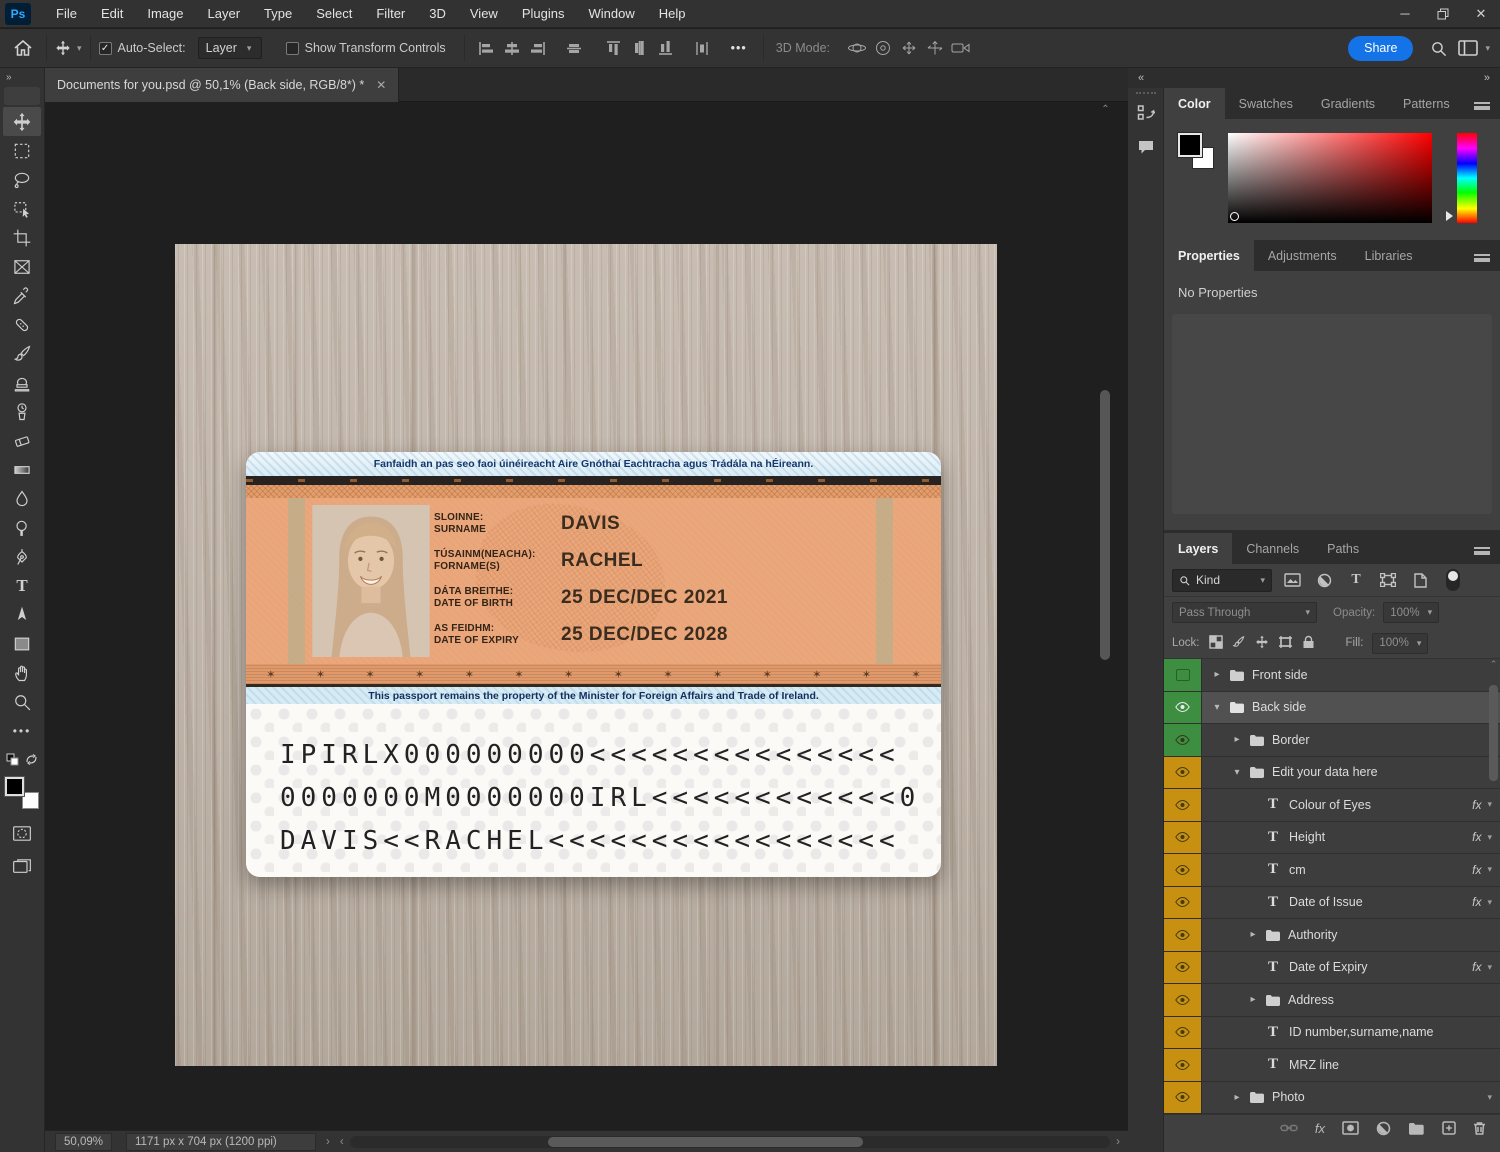  Describe the element at coordinates (614, 48) in the screenshot. I see `align-top-edges-icon` at that location.